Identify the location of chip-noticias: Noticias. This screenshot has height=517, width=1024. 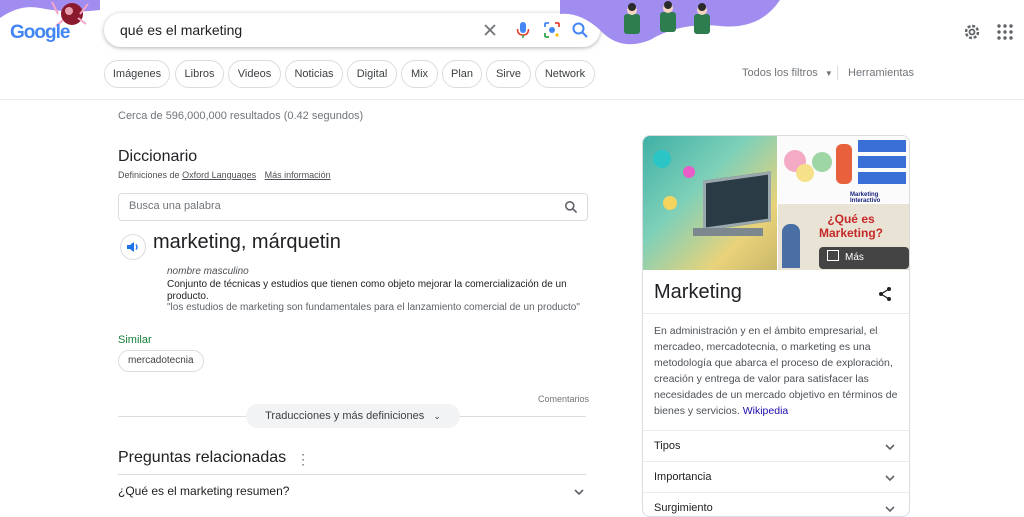
(314, 74).